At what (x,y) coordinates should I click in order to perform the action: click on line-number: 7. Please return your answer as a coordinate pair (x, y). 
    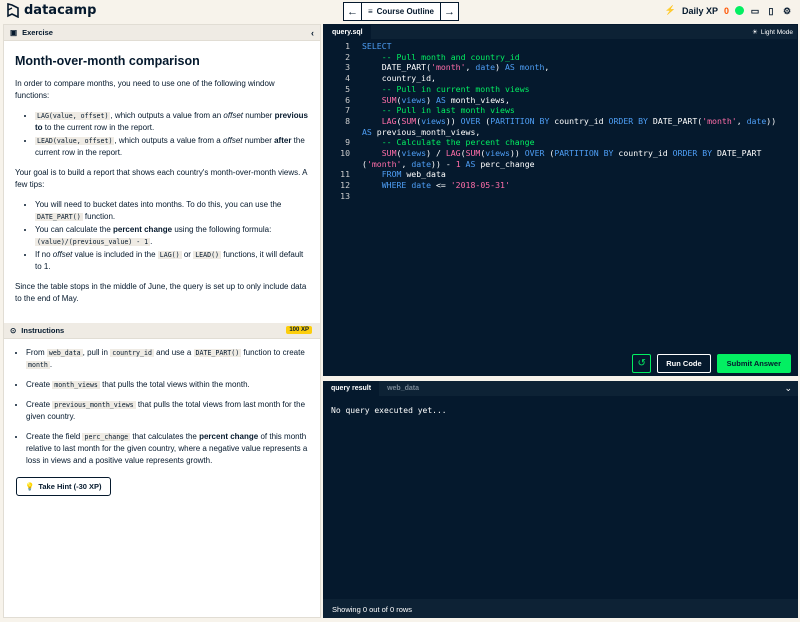
    Looking at the image, I should click on (347, 110).